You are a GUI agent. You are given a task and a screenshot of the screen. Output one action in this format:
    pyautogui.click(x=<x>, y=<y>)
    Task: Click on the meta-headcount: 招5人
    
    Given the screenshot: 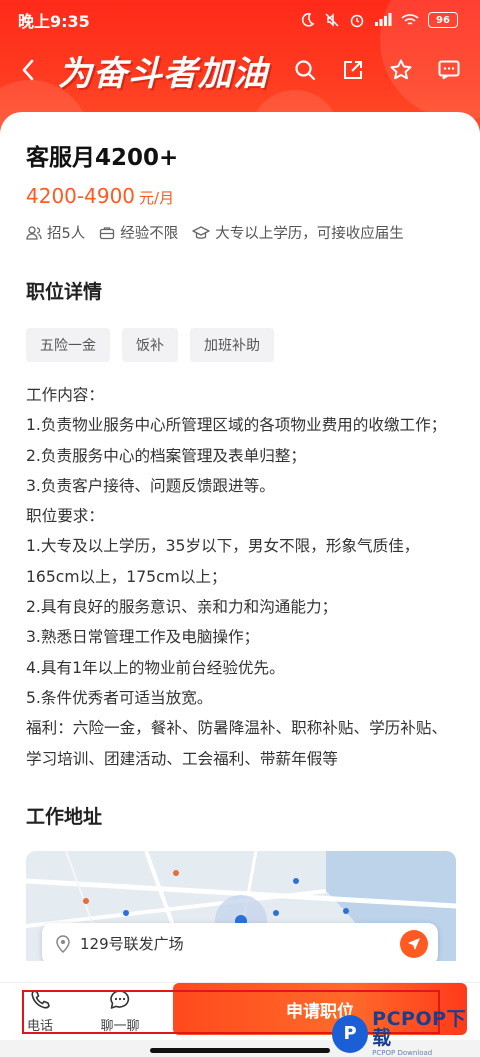 What is the action you would take?
    pyautogui.click(x=55, y=232)
    